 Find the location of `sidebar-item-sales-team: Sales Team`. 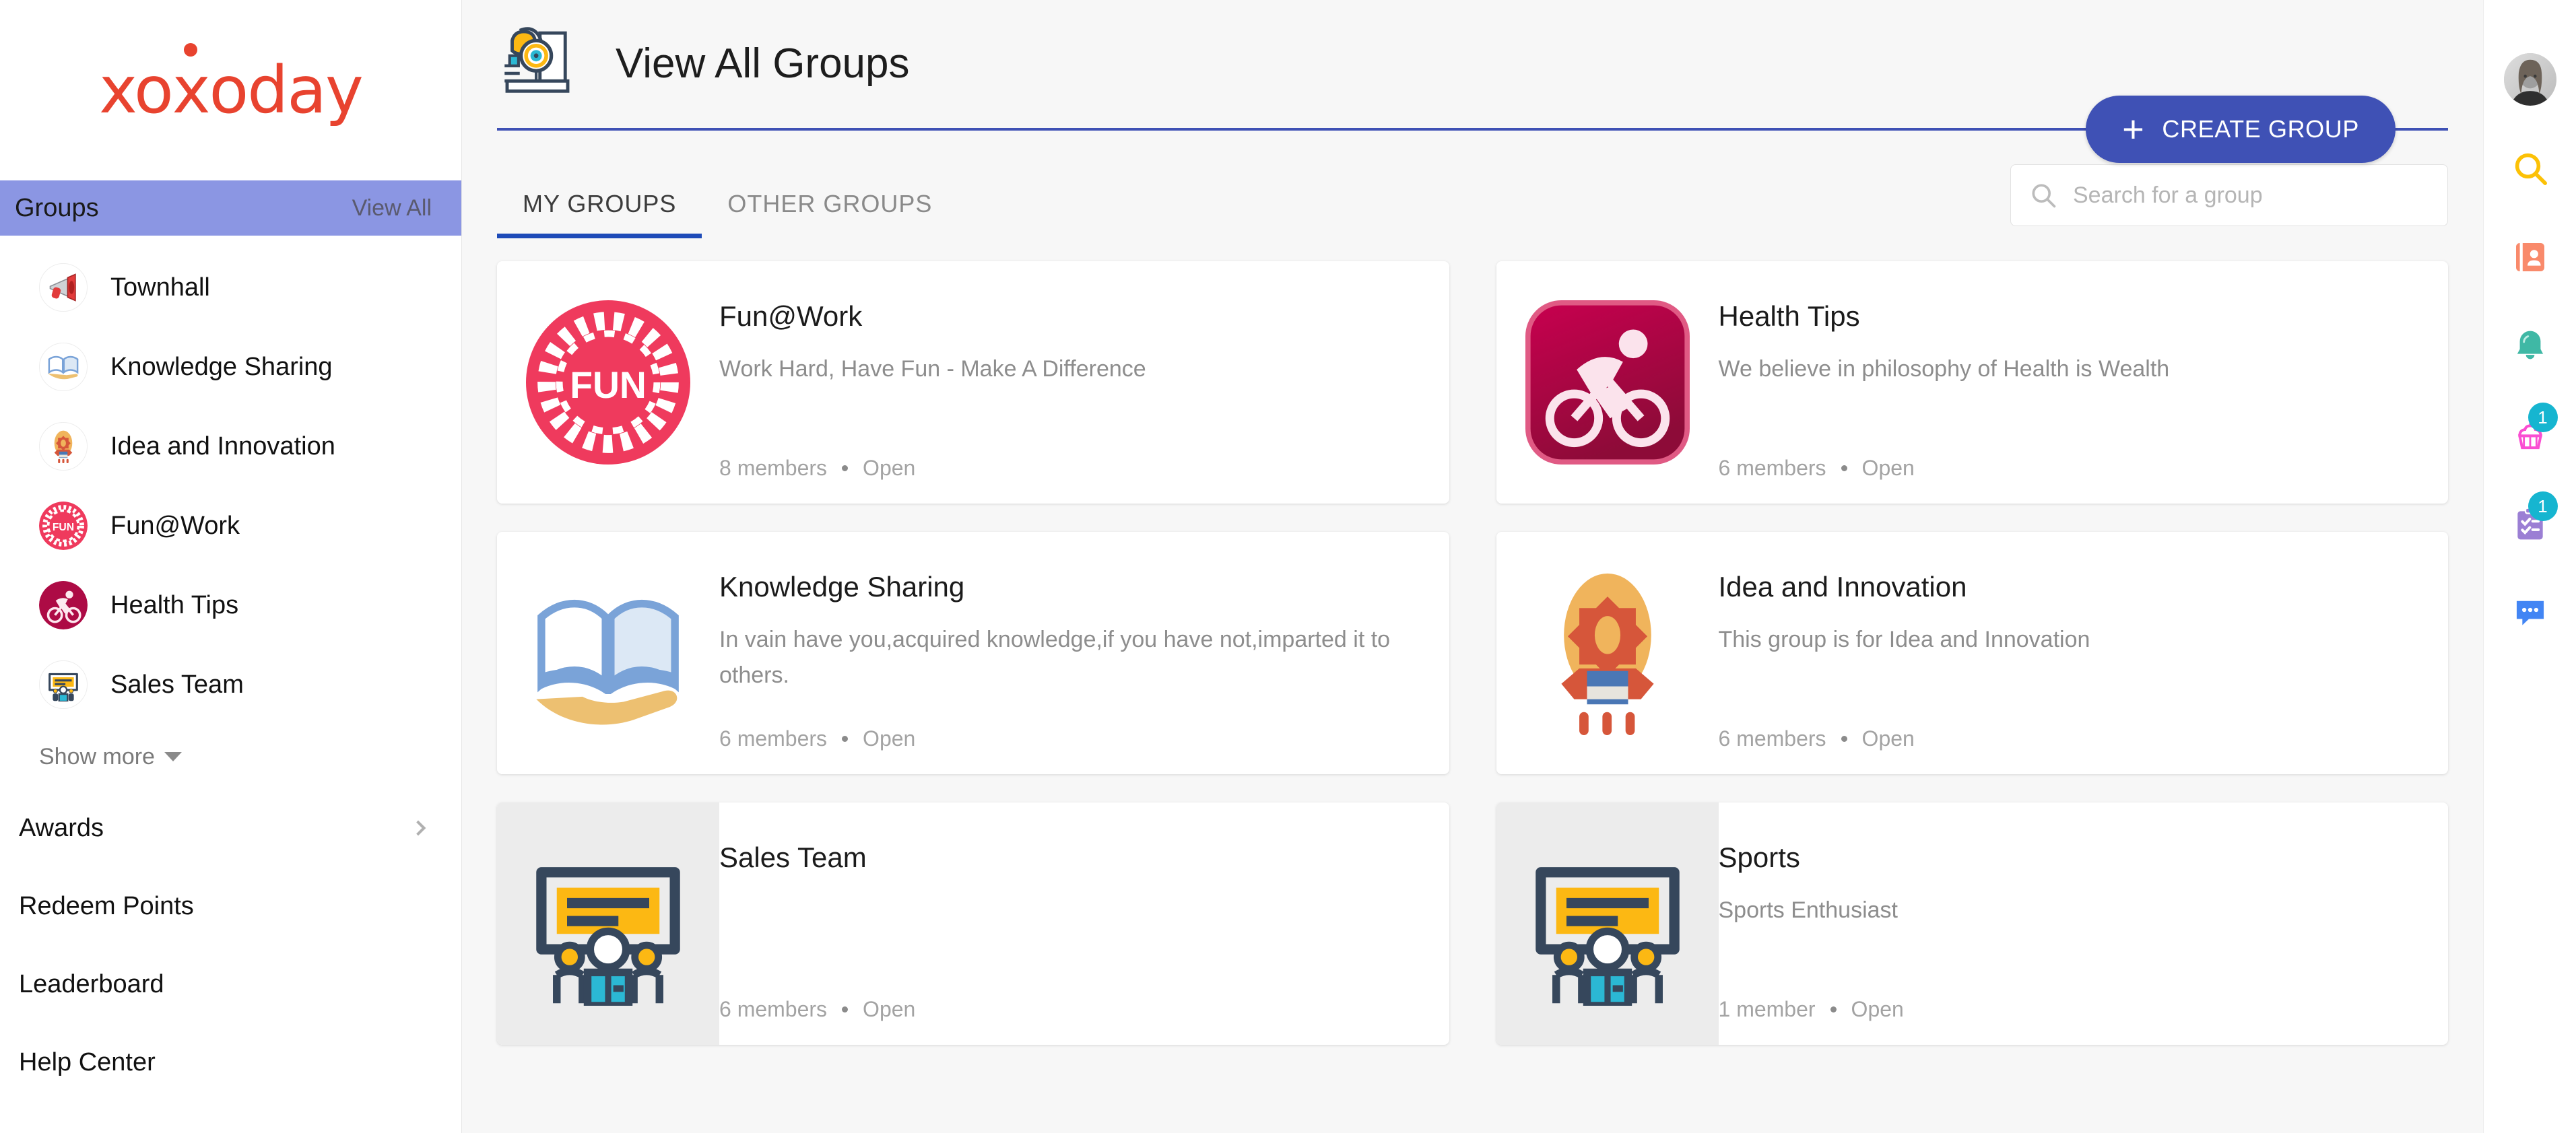

sidebar-item-sales-team: Sales Team is located at coordinates (230, 684).